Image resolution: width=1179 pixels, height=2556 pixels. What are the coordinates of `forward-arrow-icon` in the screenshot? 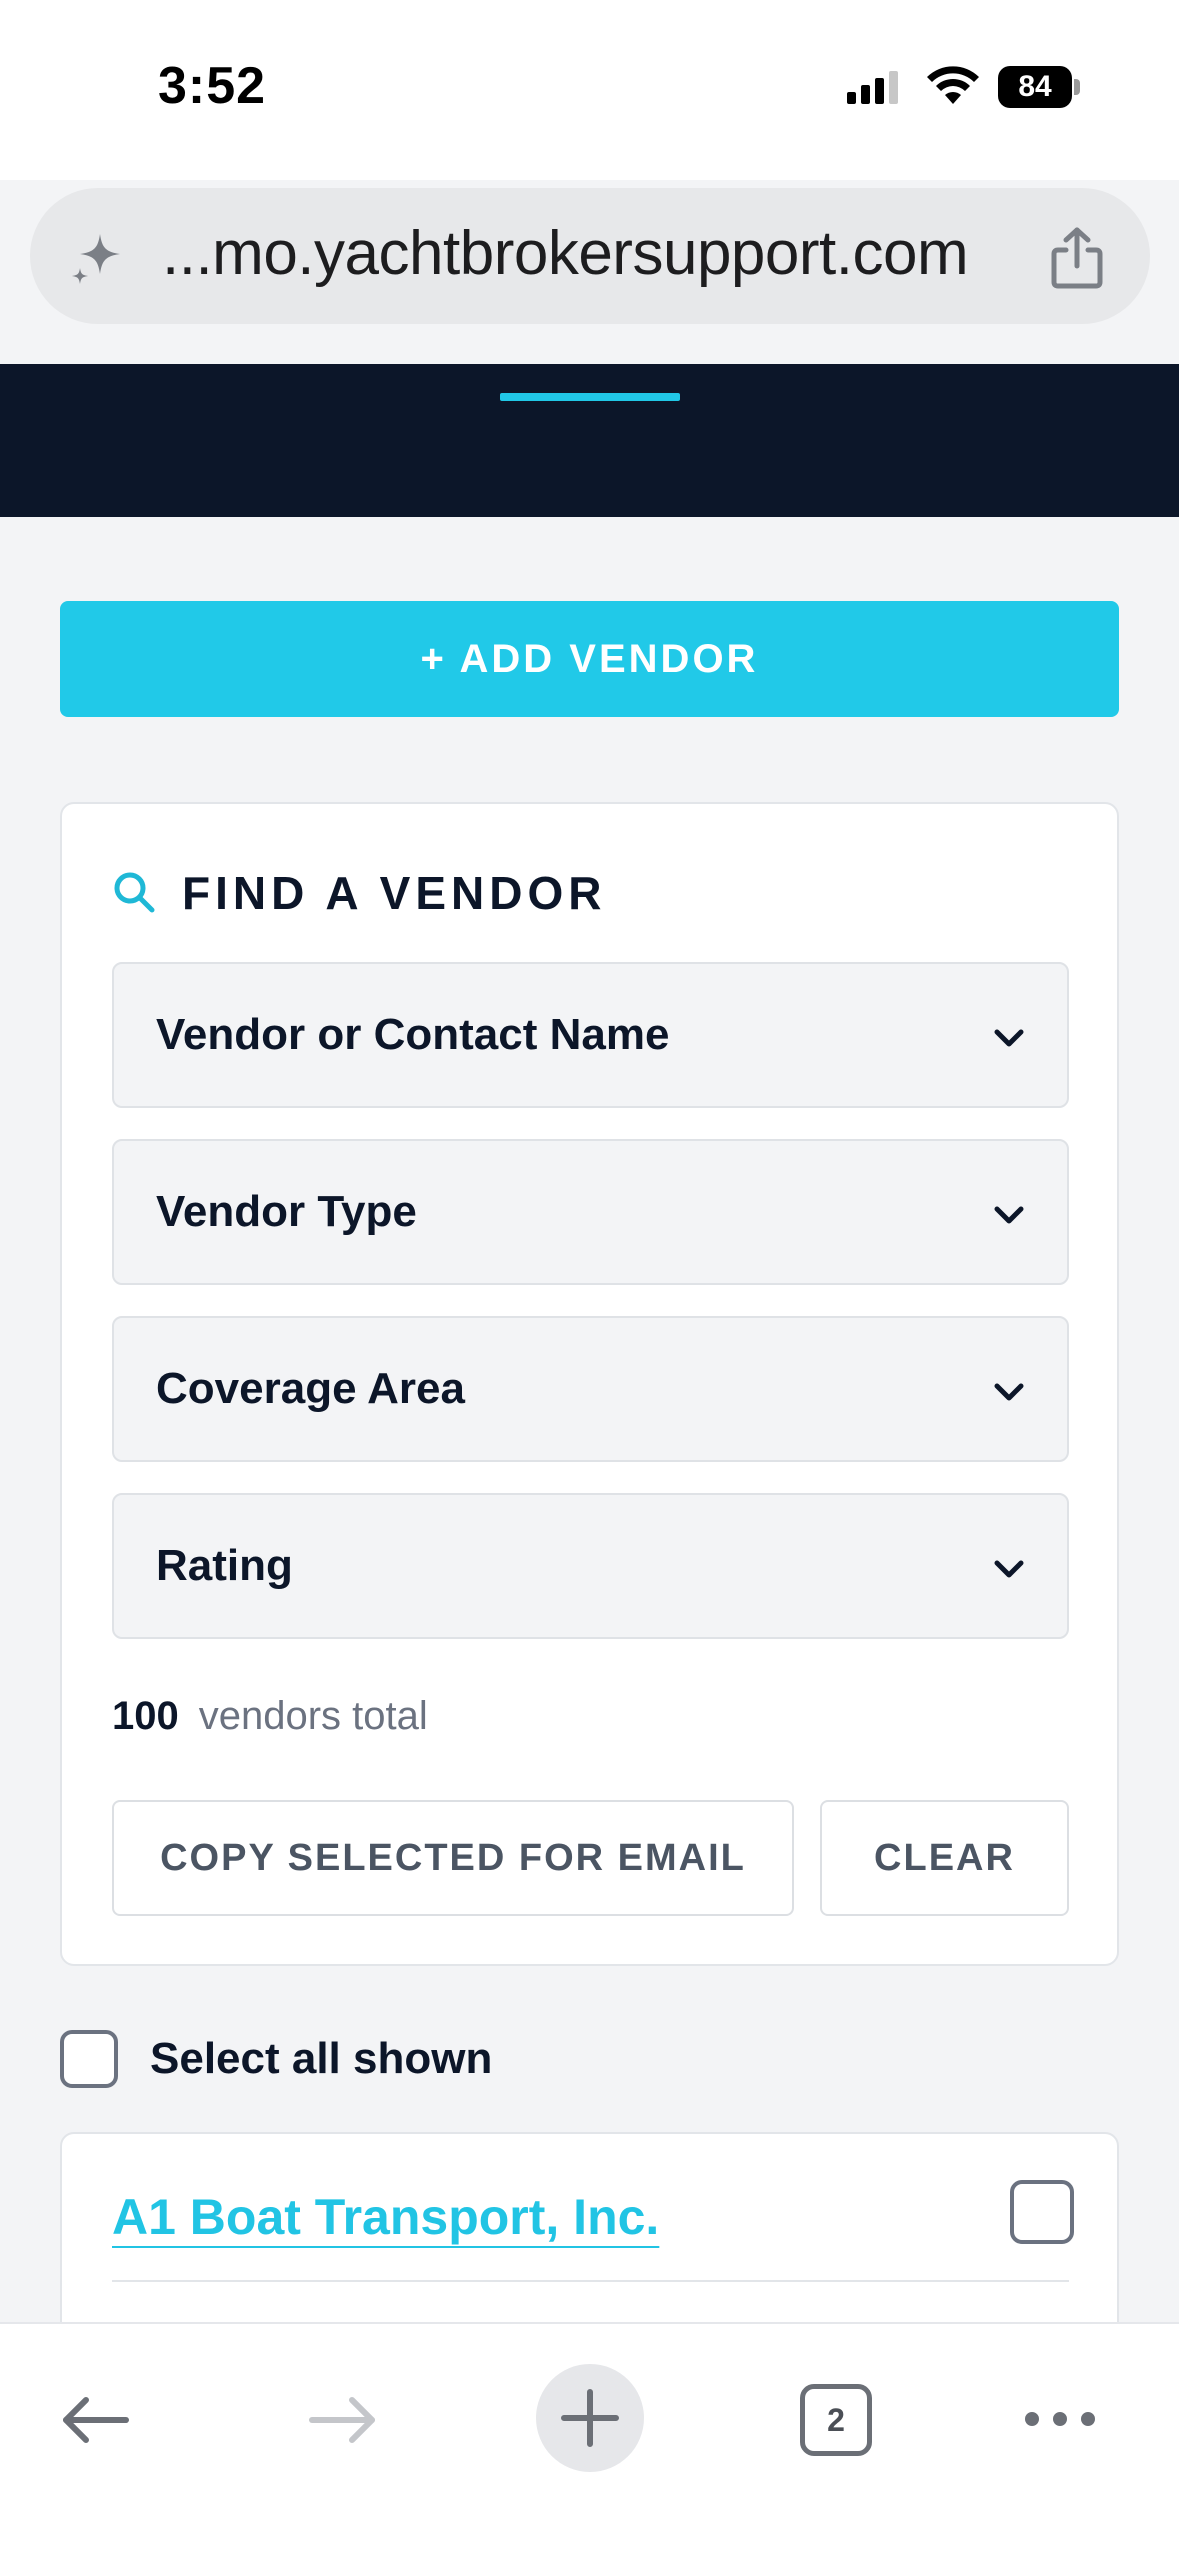 It's located at (342, 2420).